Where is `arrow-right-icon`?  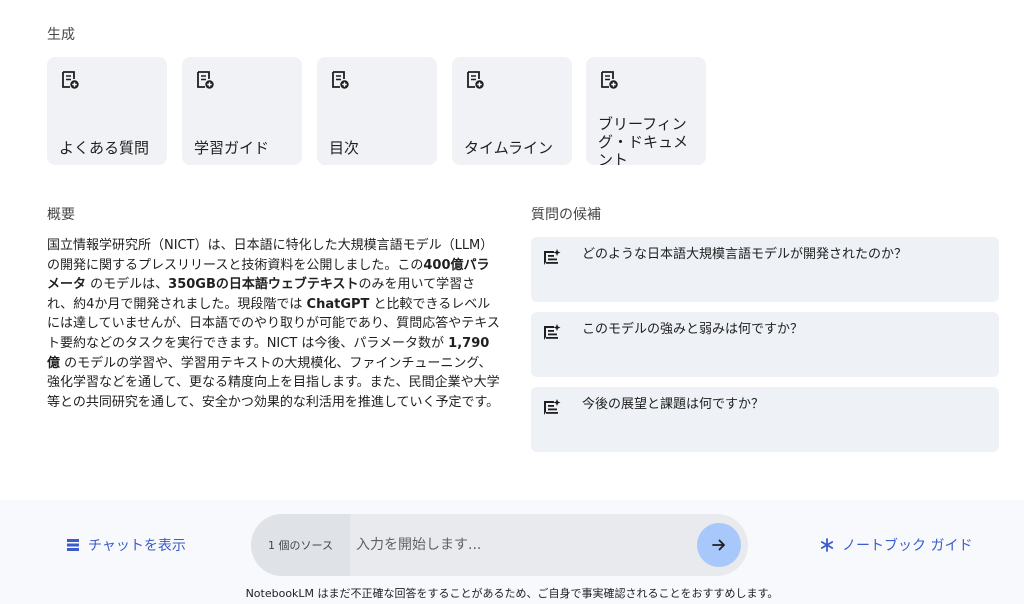
arrow-right-icon is located at coordinates (718, 545).